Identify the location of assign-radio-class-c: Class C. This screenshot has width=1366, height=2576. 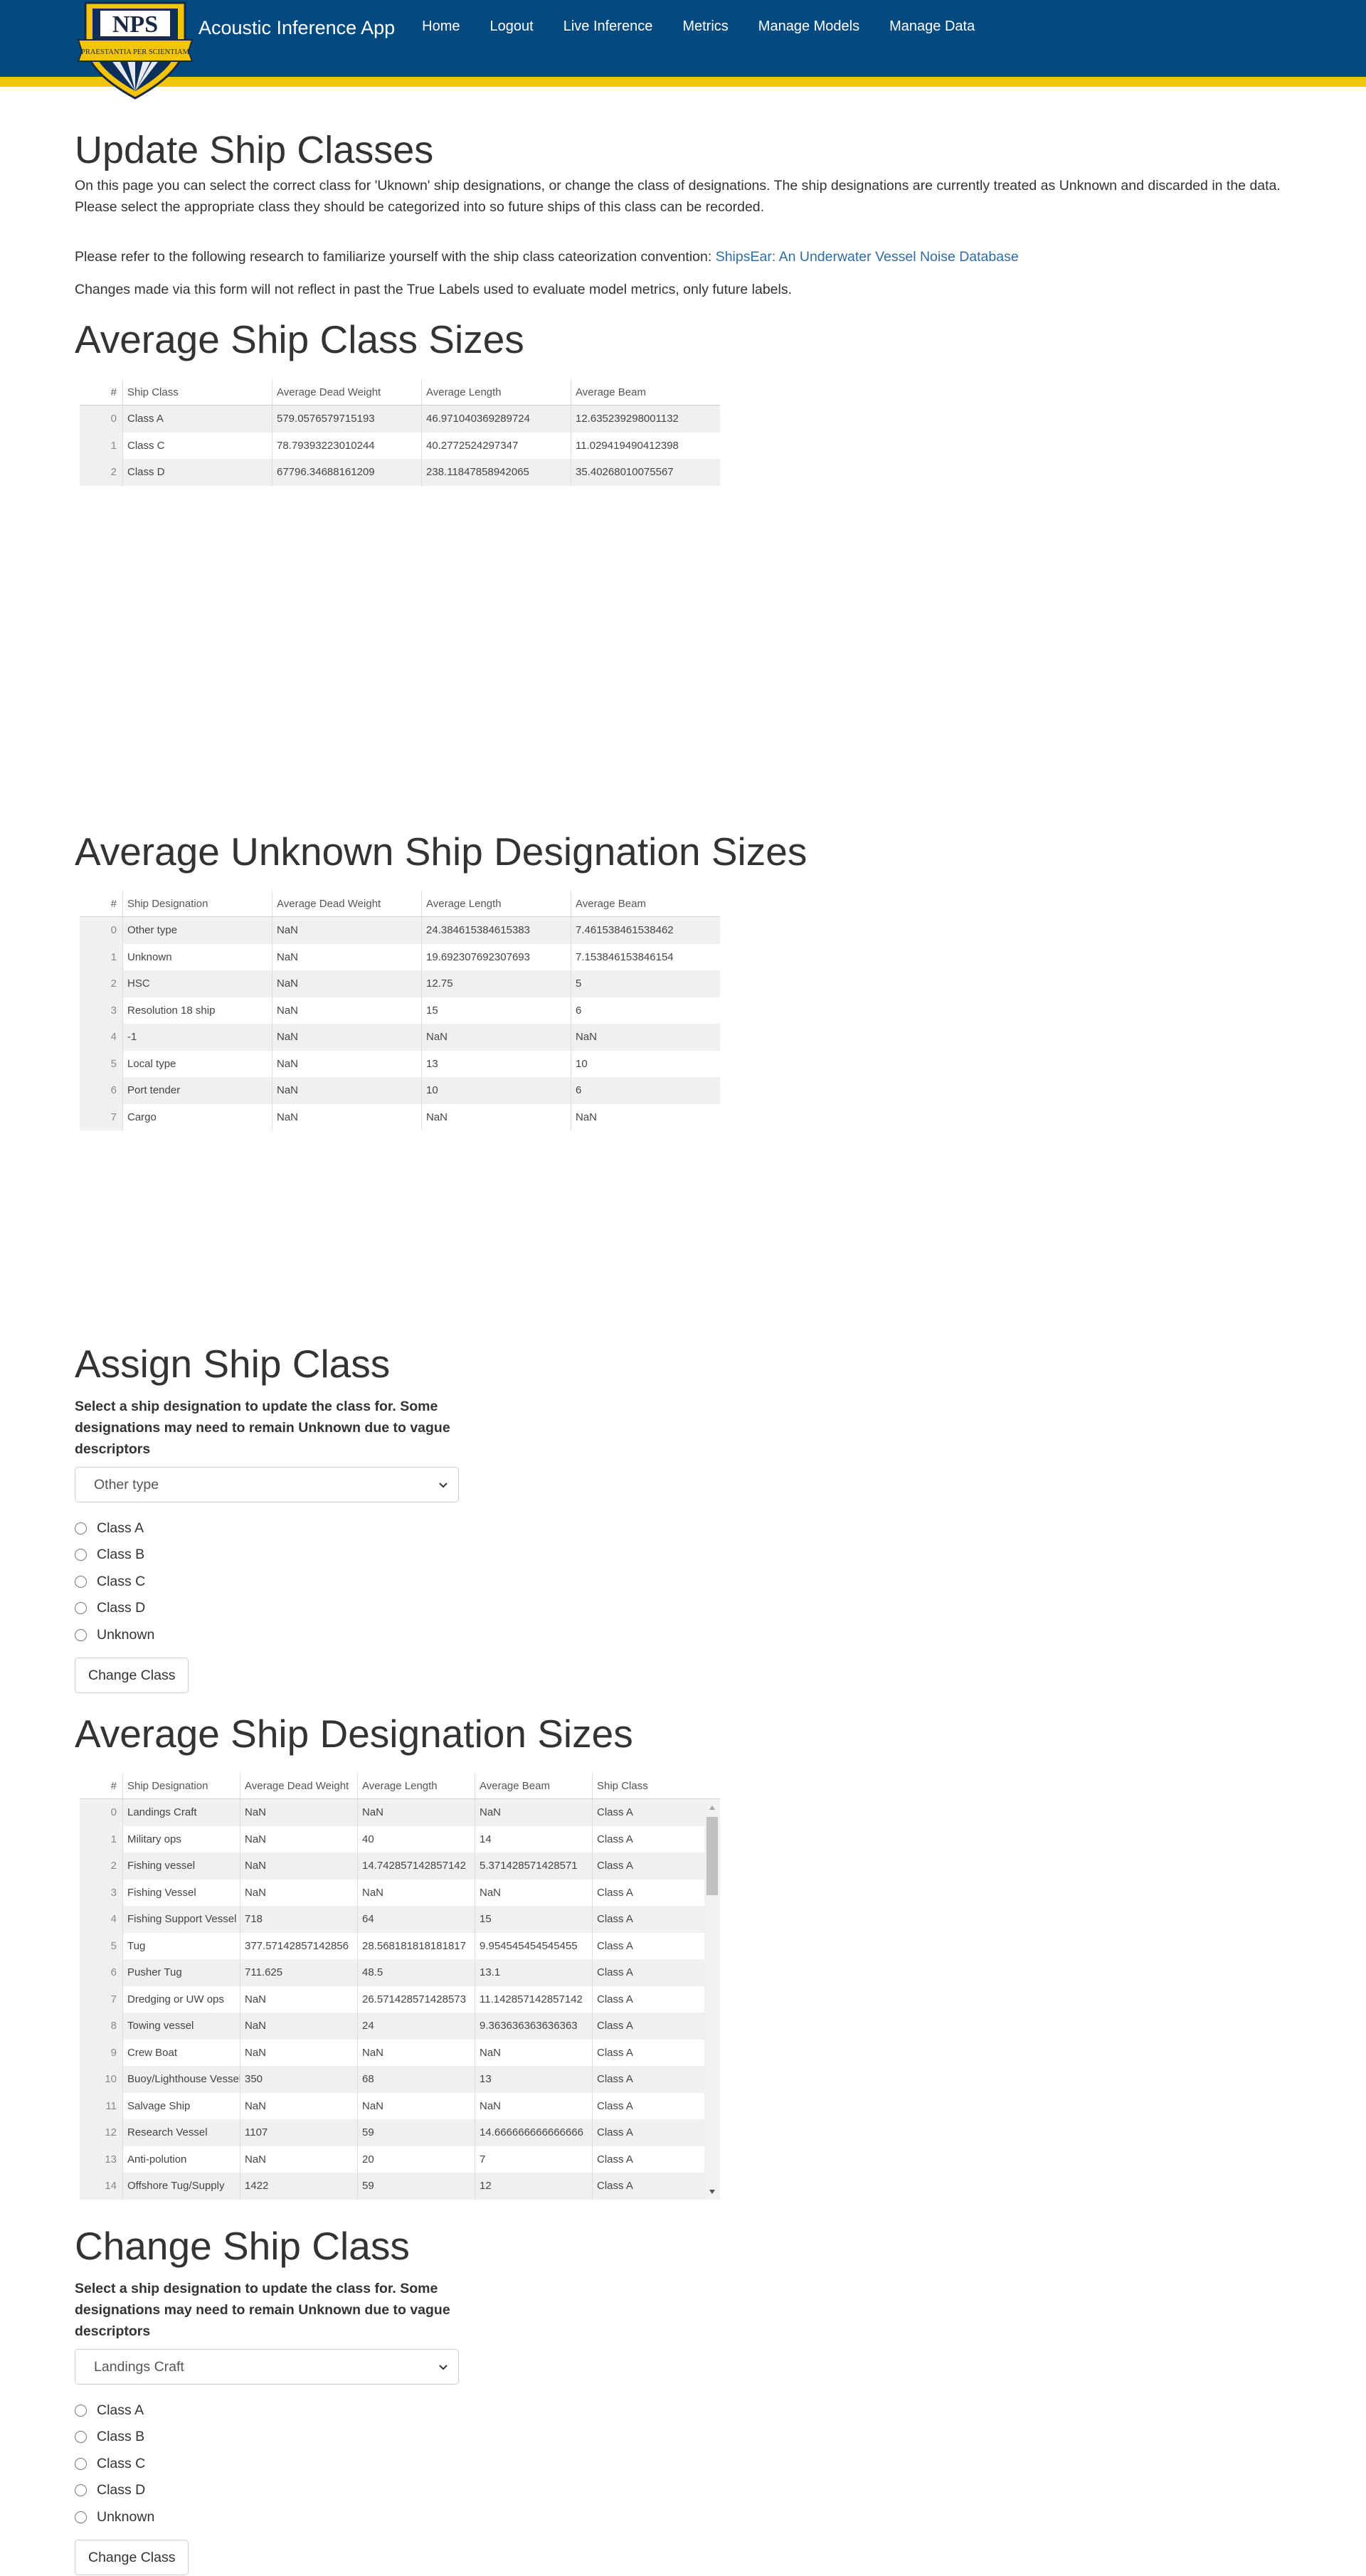
(110, 1582).